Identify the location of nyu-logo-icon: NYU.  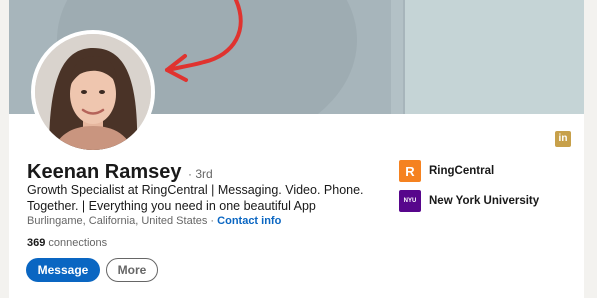
(410, 201).